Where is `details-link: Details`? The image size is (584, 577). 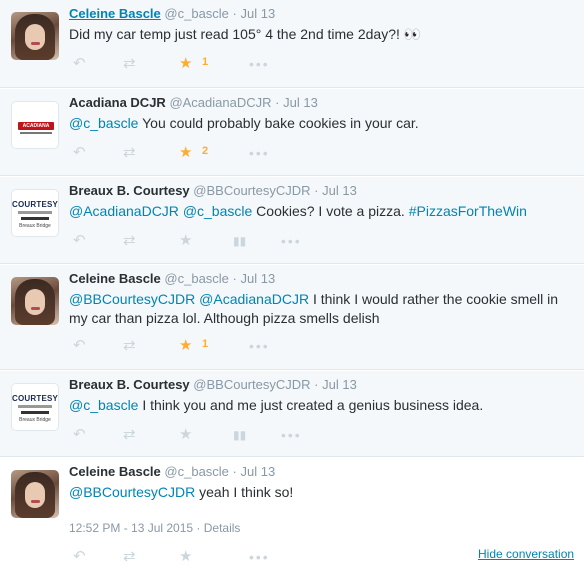
details-link: Details is located at coordinates (222, 528).